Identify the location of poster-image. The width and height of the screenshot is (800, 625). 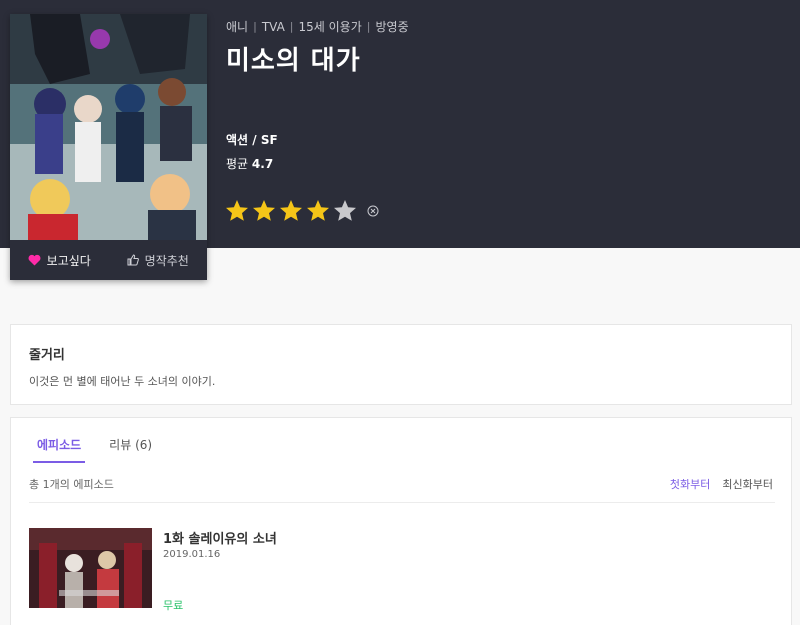
(108, 127).